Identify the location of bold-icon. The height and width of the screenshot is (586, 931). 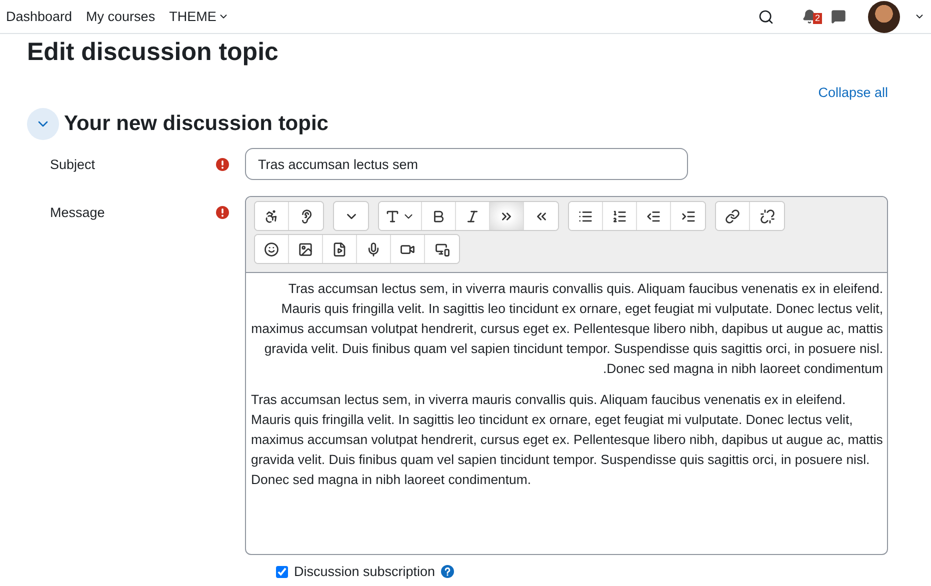
(438, 216).